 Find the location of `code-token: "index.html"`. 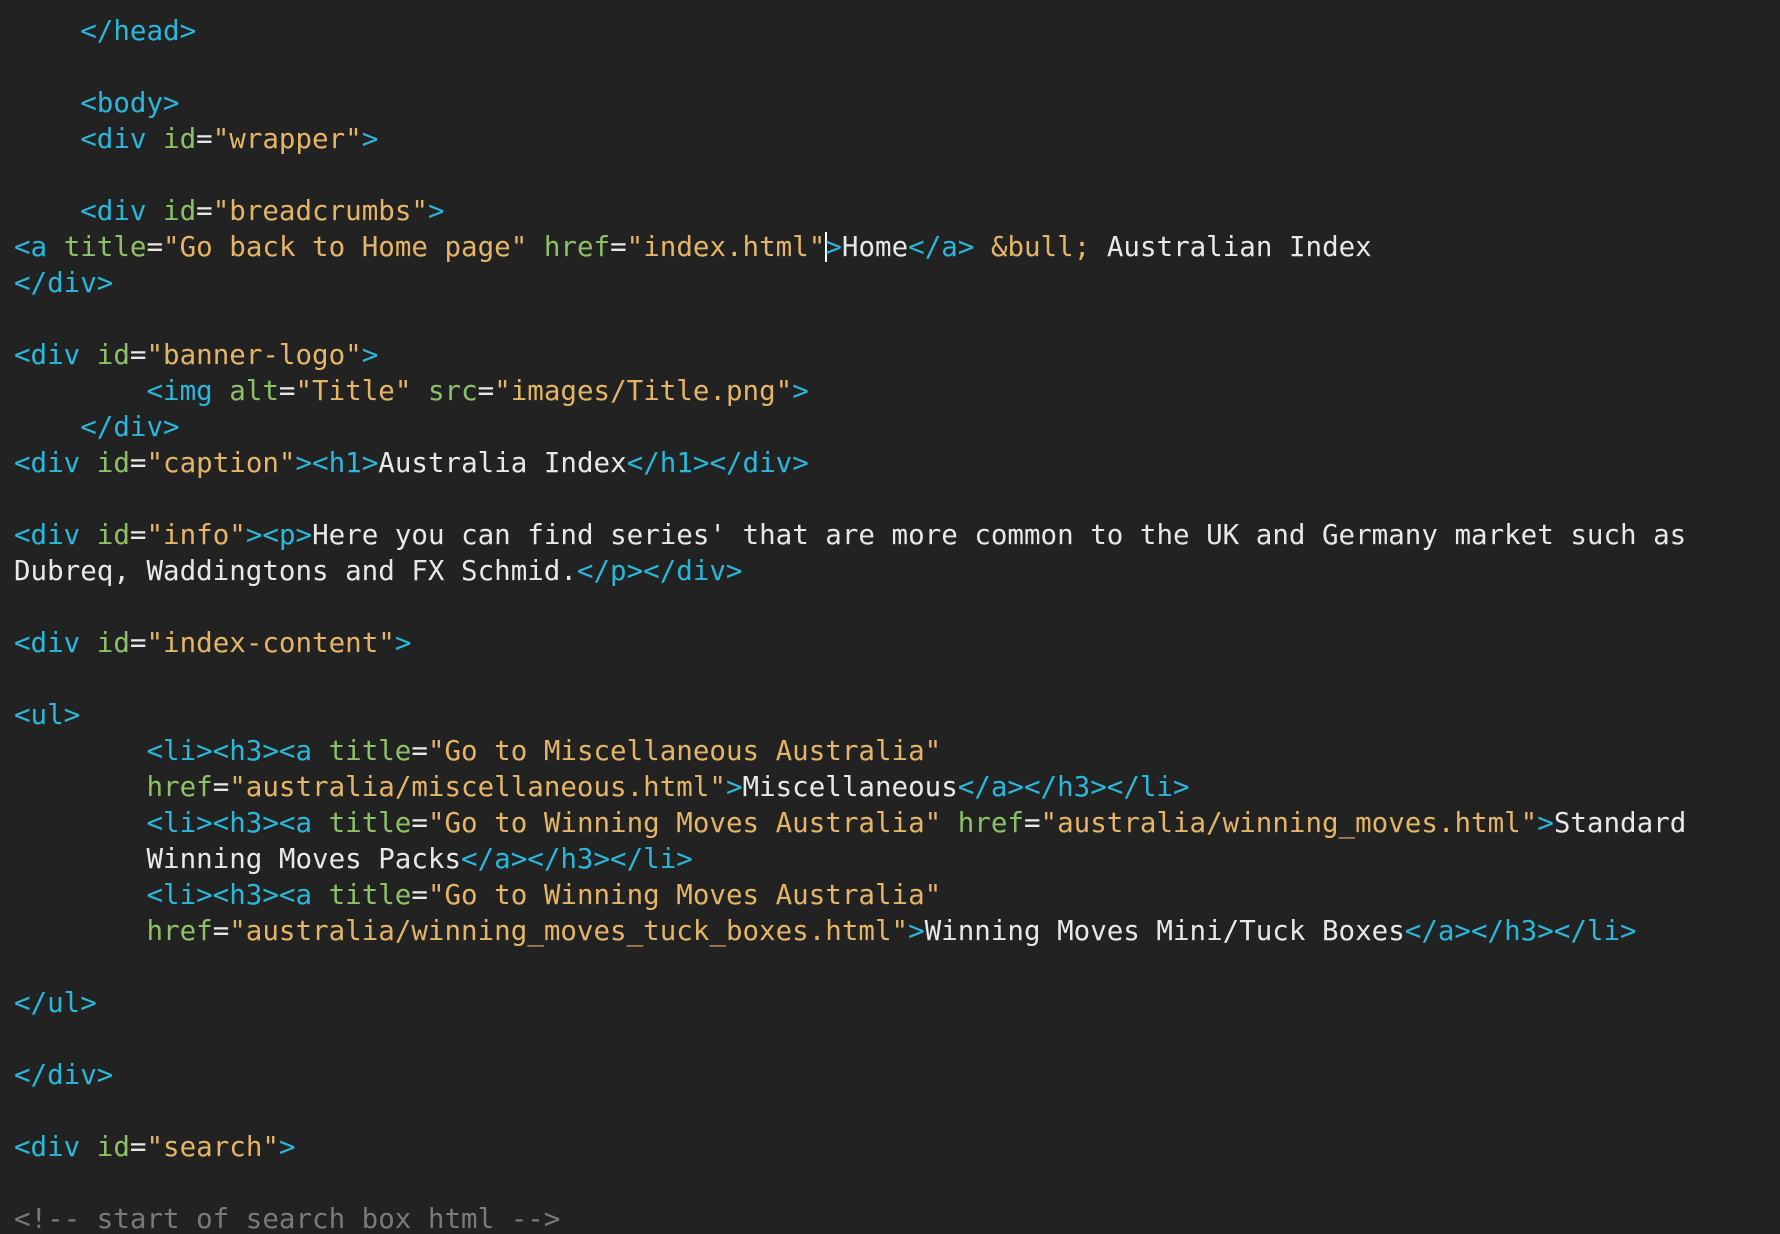

code-token: "index.html" is located at coordinates (726, 247).